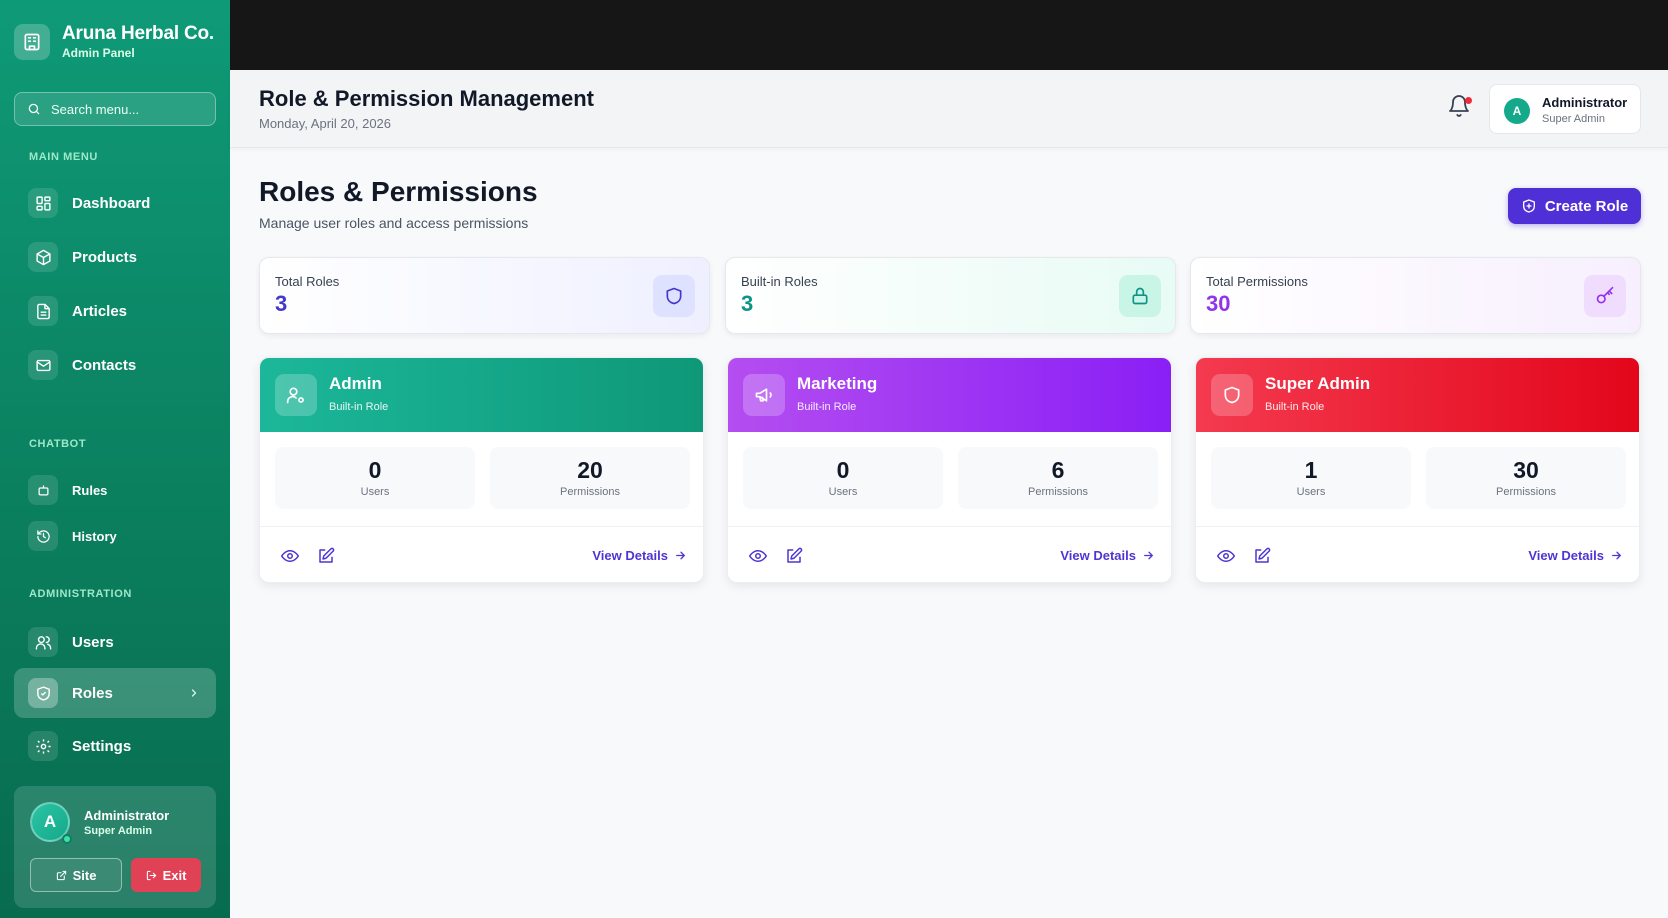  I want to click on sidebar-item-contacts: Contacts, so click(115, 365).